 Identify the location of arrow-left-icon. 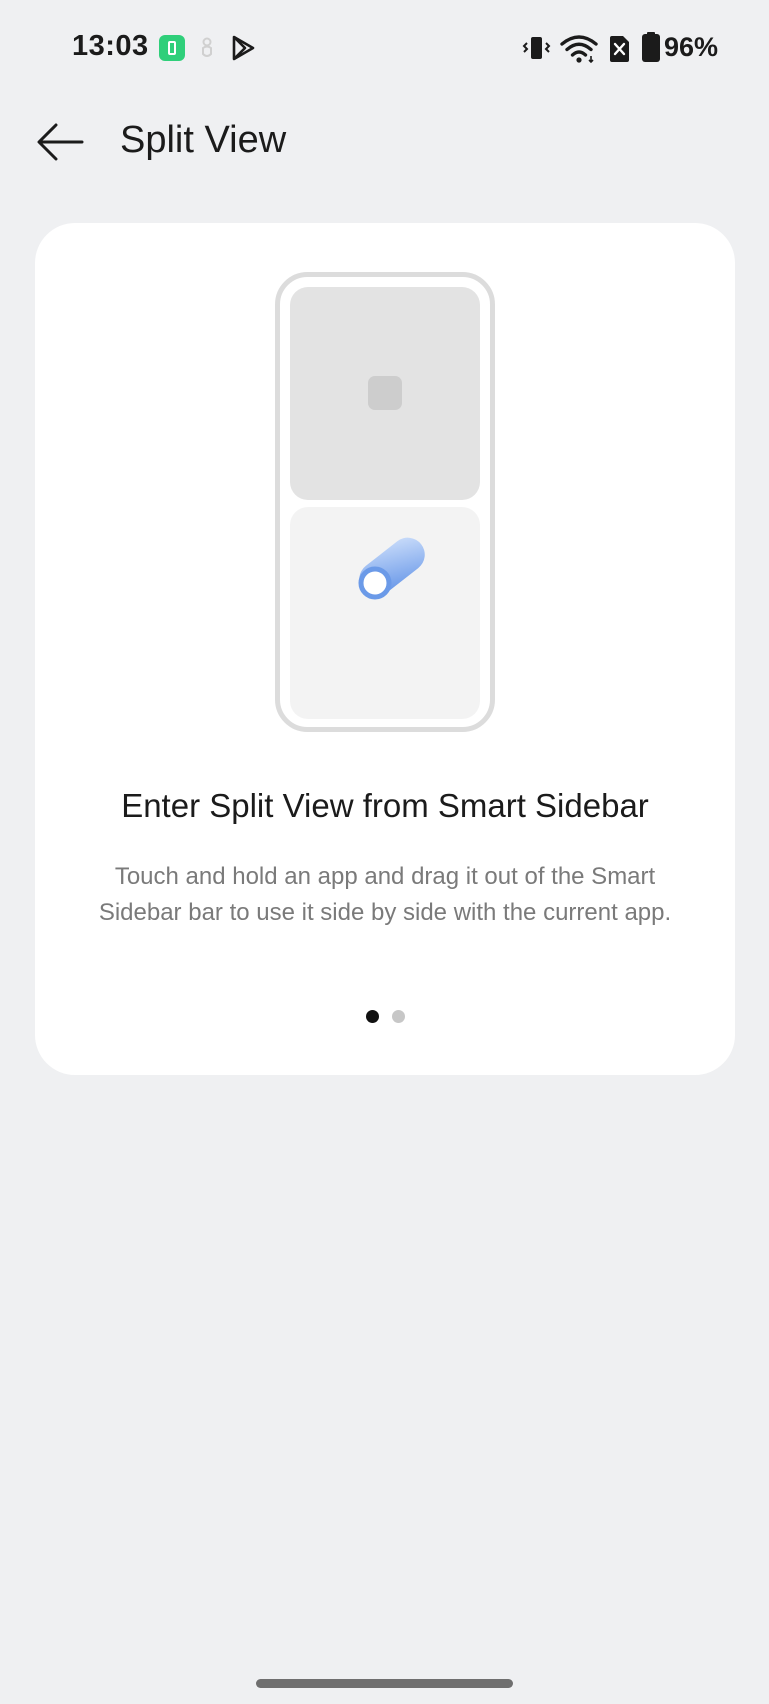
(60, 144).